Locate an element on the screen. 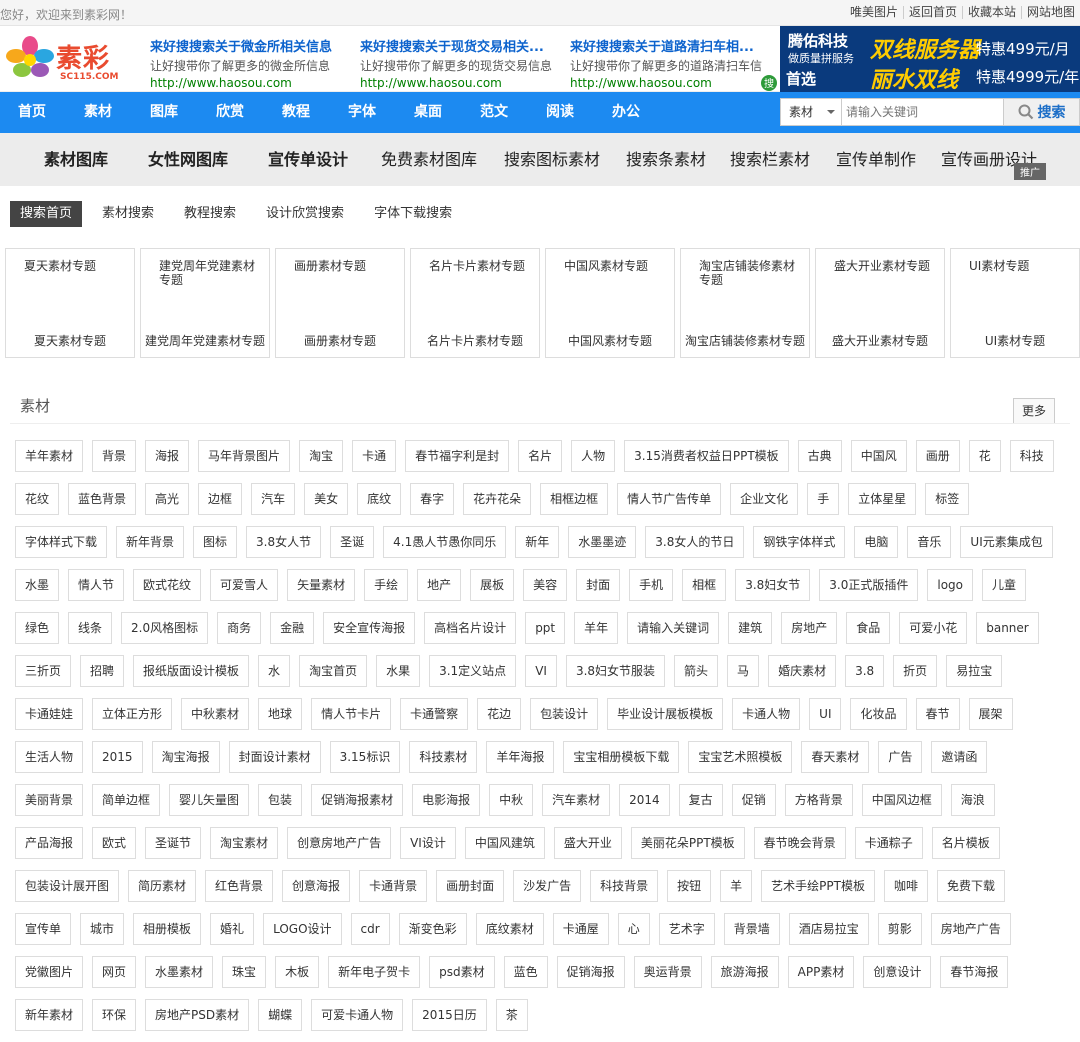  tag-item: 水墨墨迹 is located at coordinates (602, 542).